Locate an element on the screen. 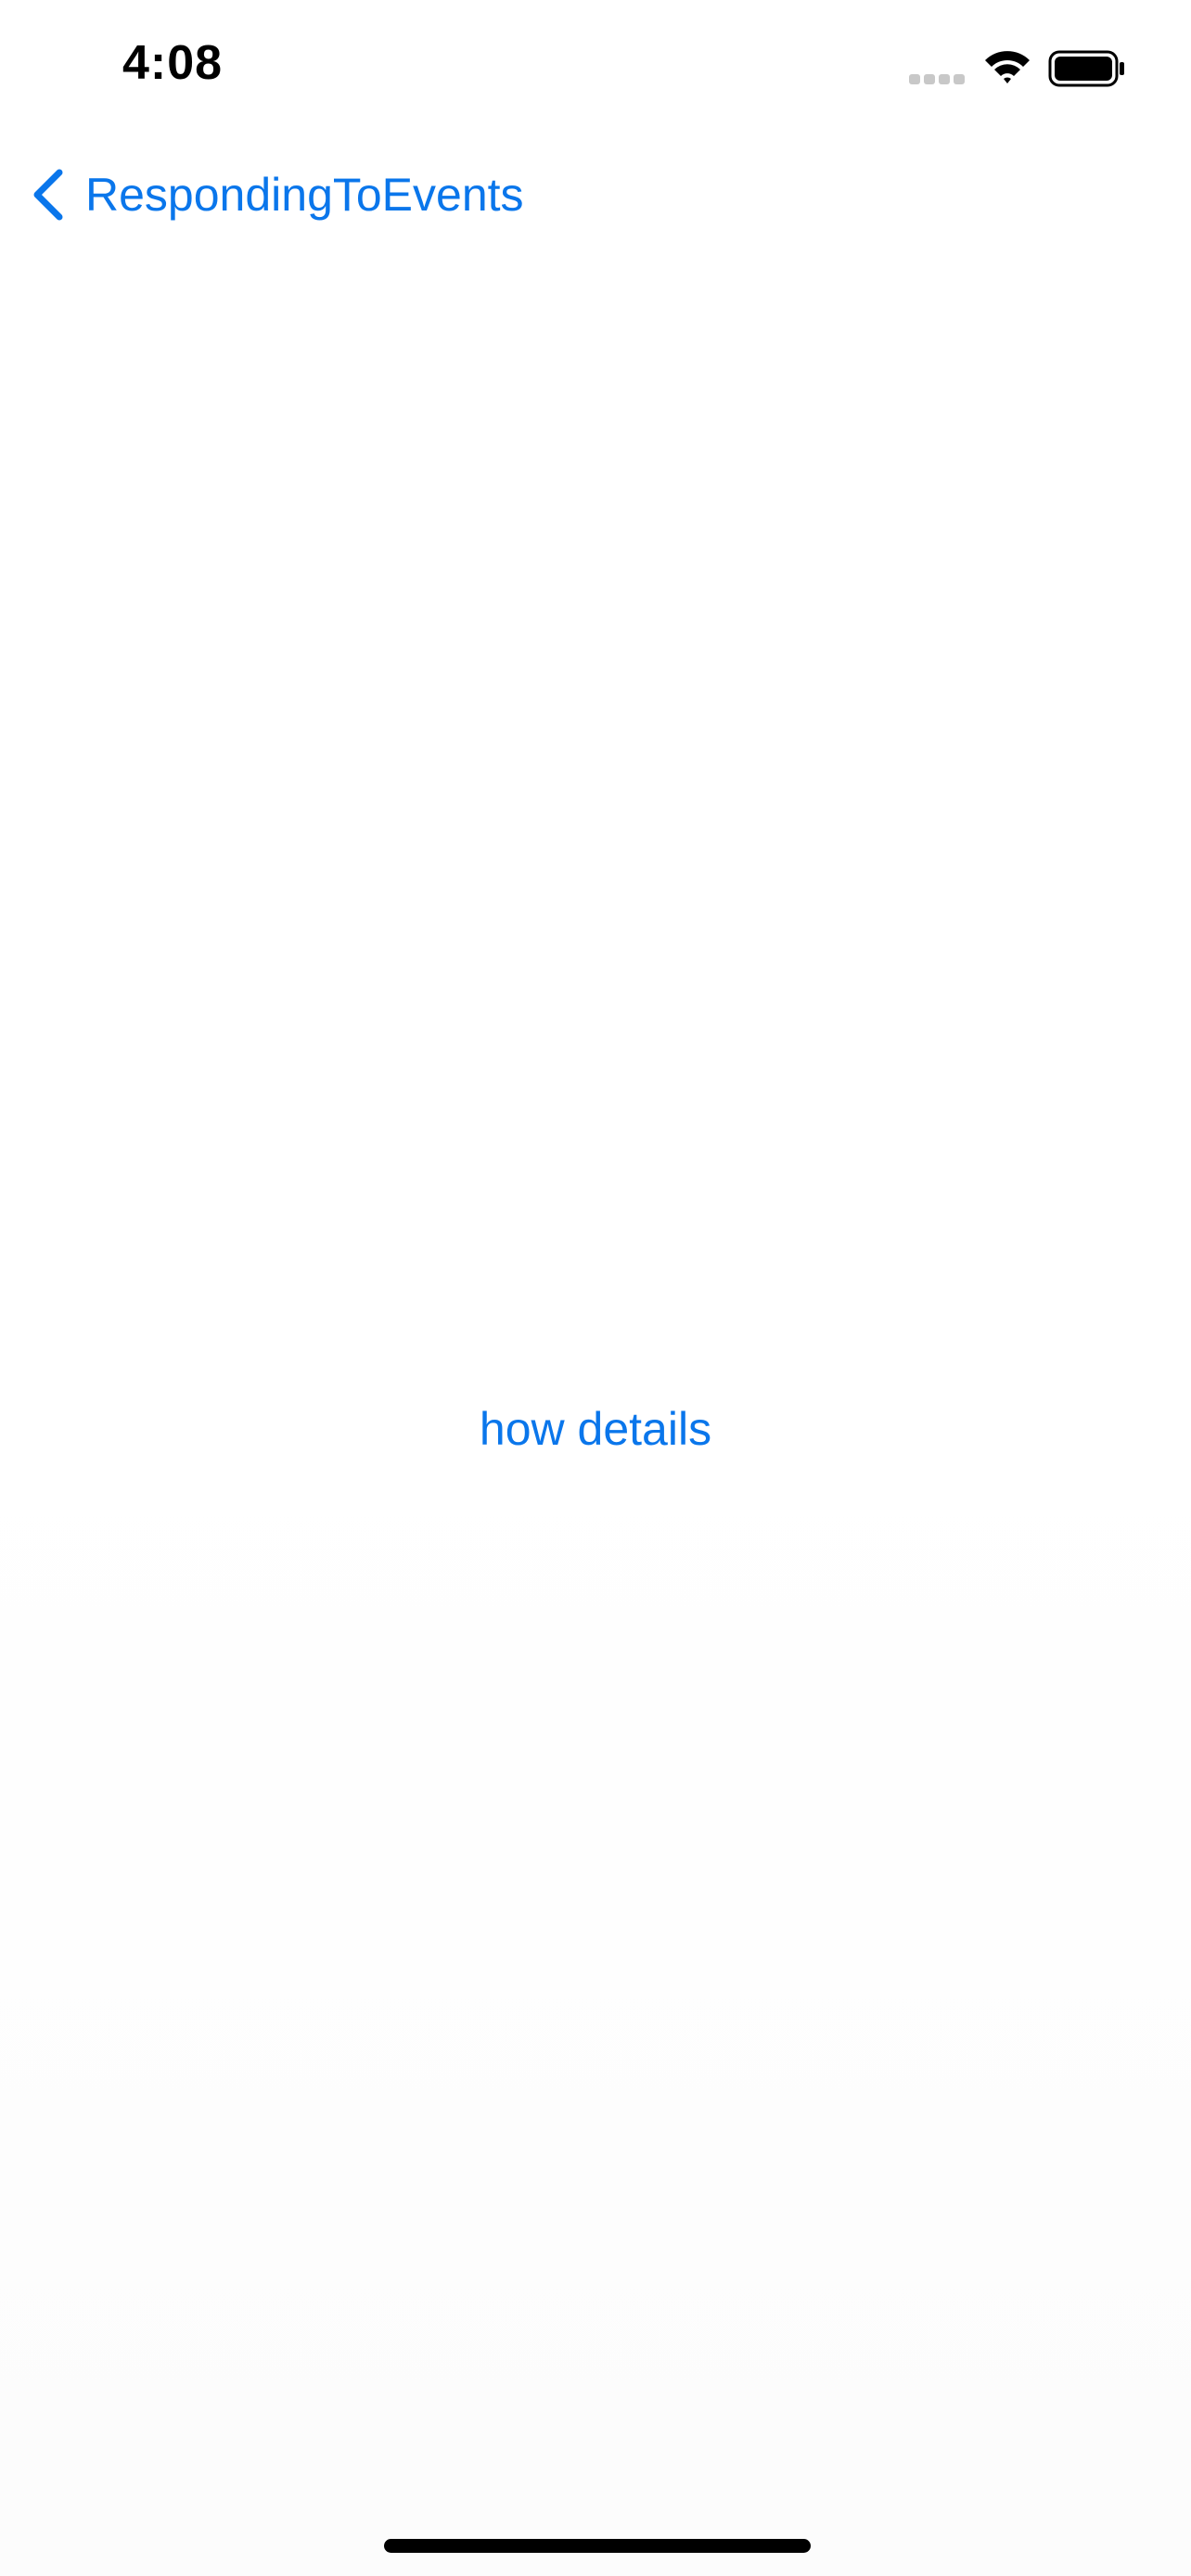 Image resolution: width=1191 pixels, height=2576 pixels. battery-icon is located at coordinates (1086, 68).